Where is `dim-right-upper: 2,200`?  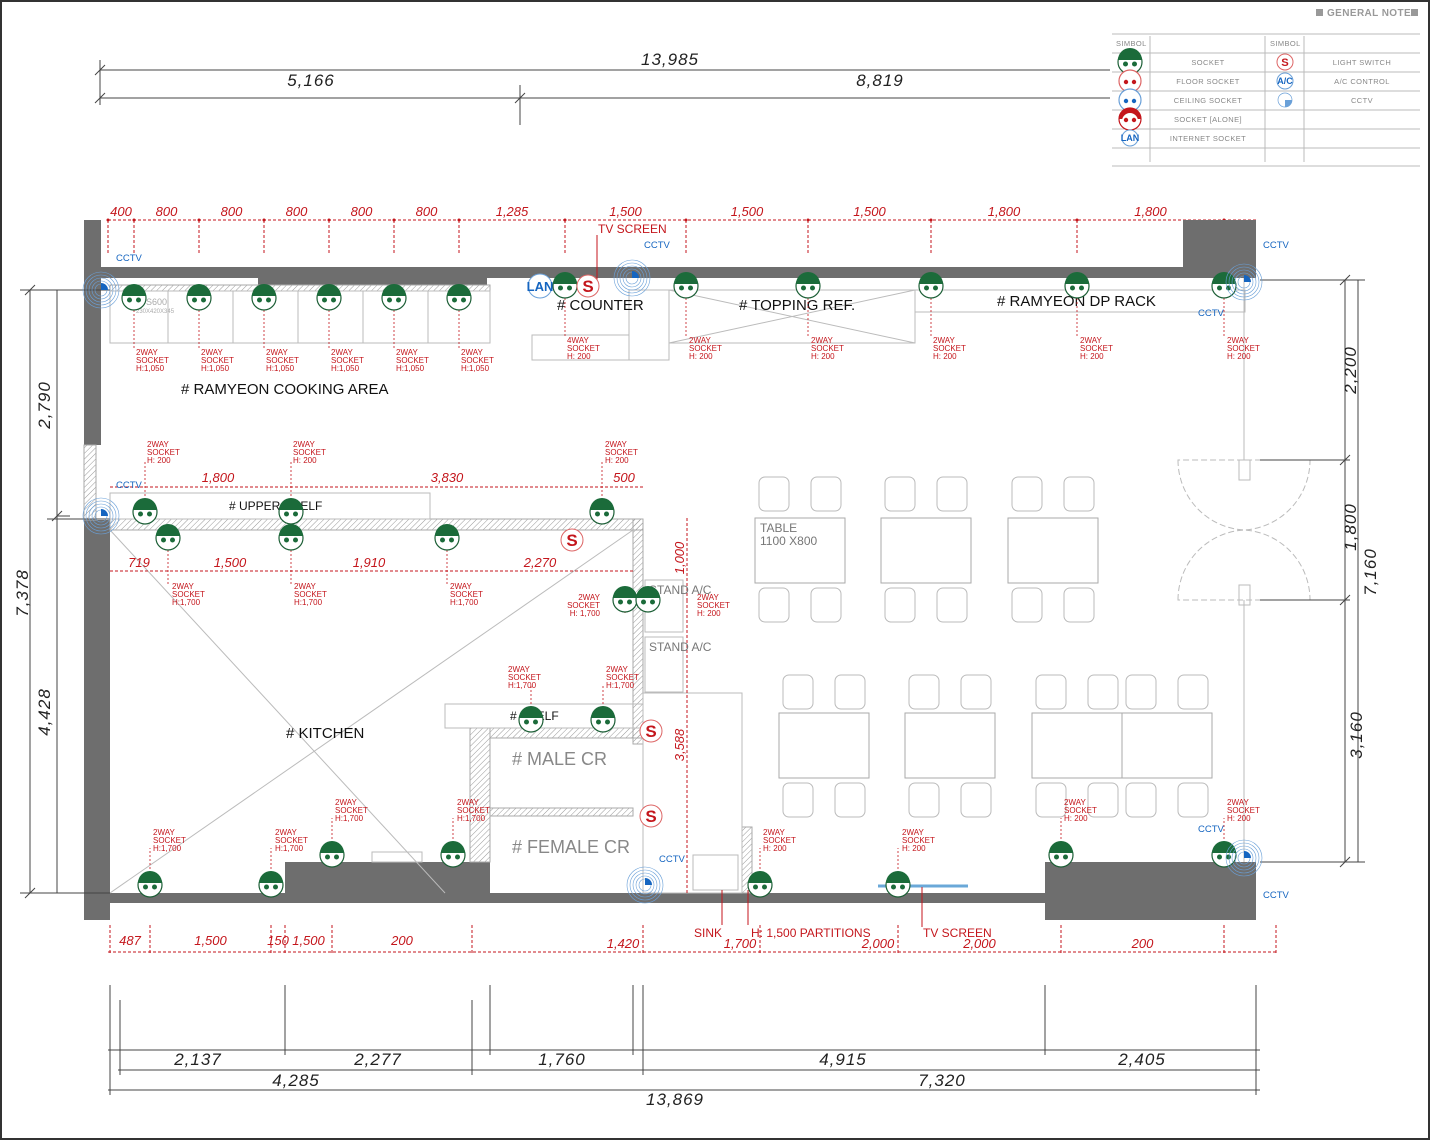
dim-right-upper: 2,200 is located at coordinates (1350, 370).